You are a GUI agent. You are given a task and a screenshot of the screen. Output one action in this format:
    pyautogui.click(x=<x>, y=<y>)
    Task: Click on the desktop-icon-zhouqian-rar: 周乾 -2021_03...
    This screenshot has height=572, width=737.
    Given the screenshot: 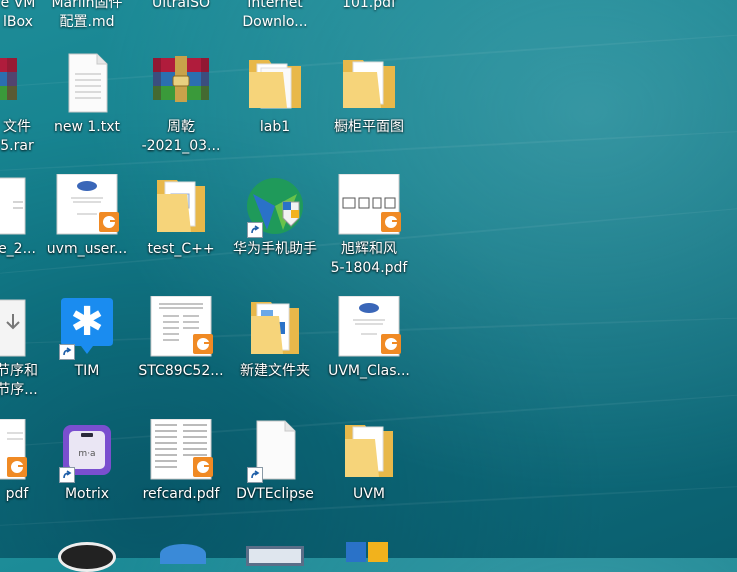 What is the action you would take?
    pyautogui.click(x=181, y=104)
    